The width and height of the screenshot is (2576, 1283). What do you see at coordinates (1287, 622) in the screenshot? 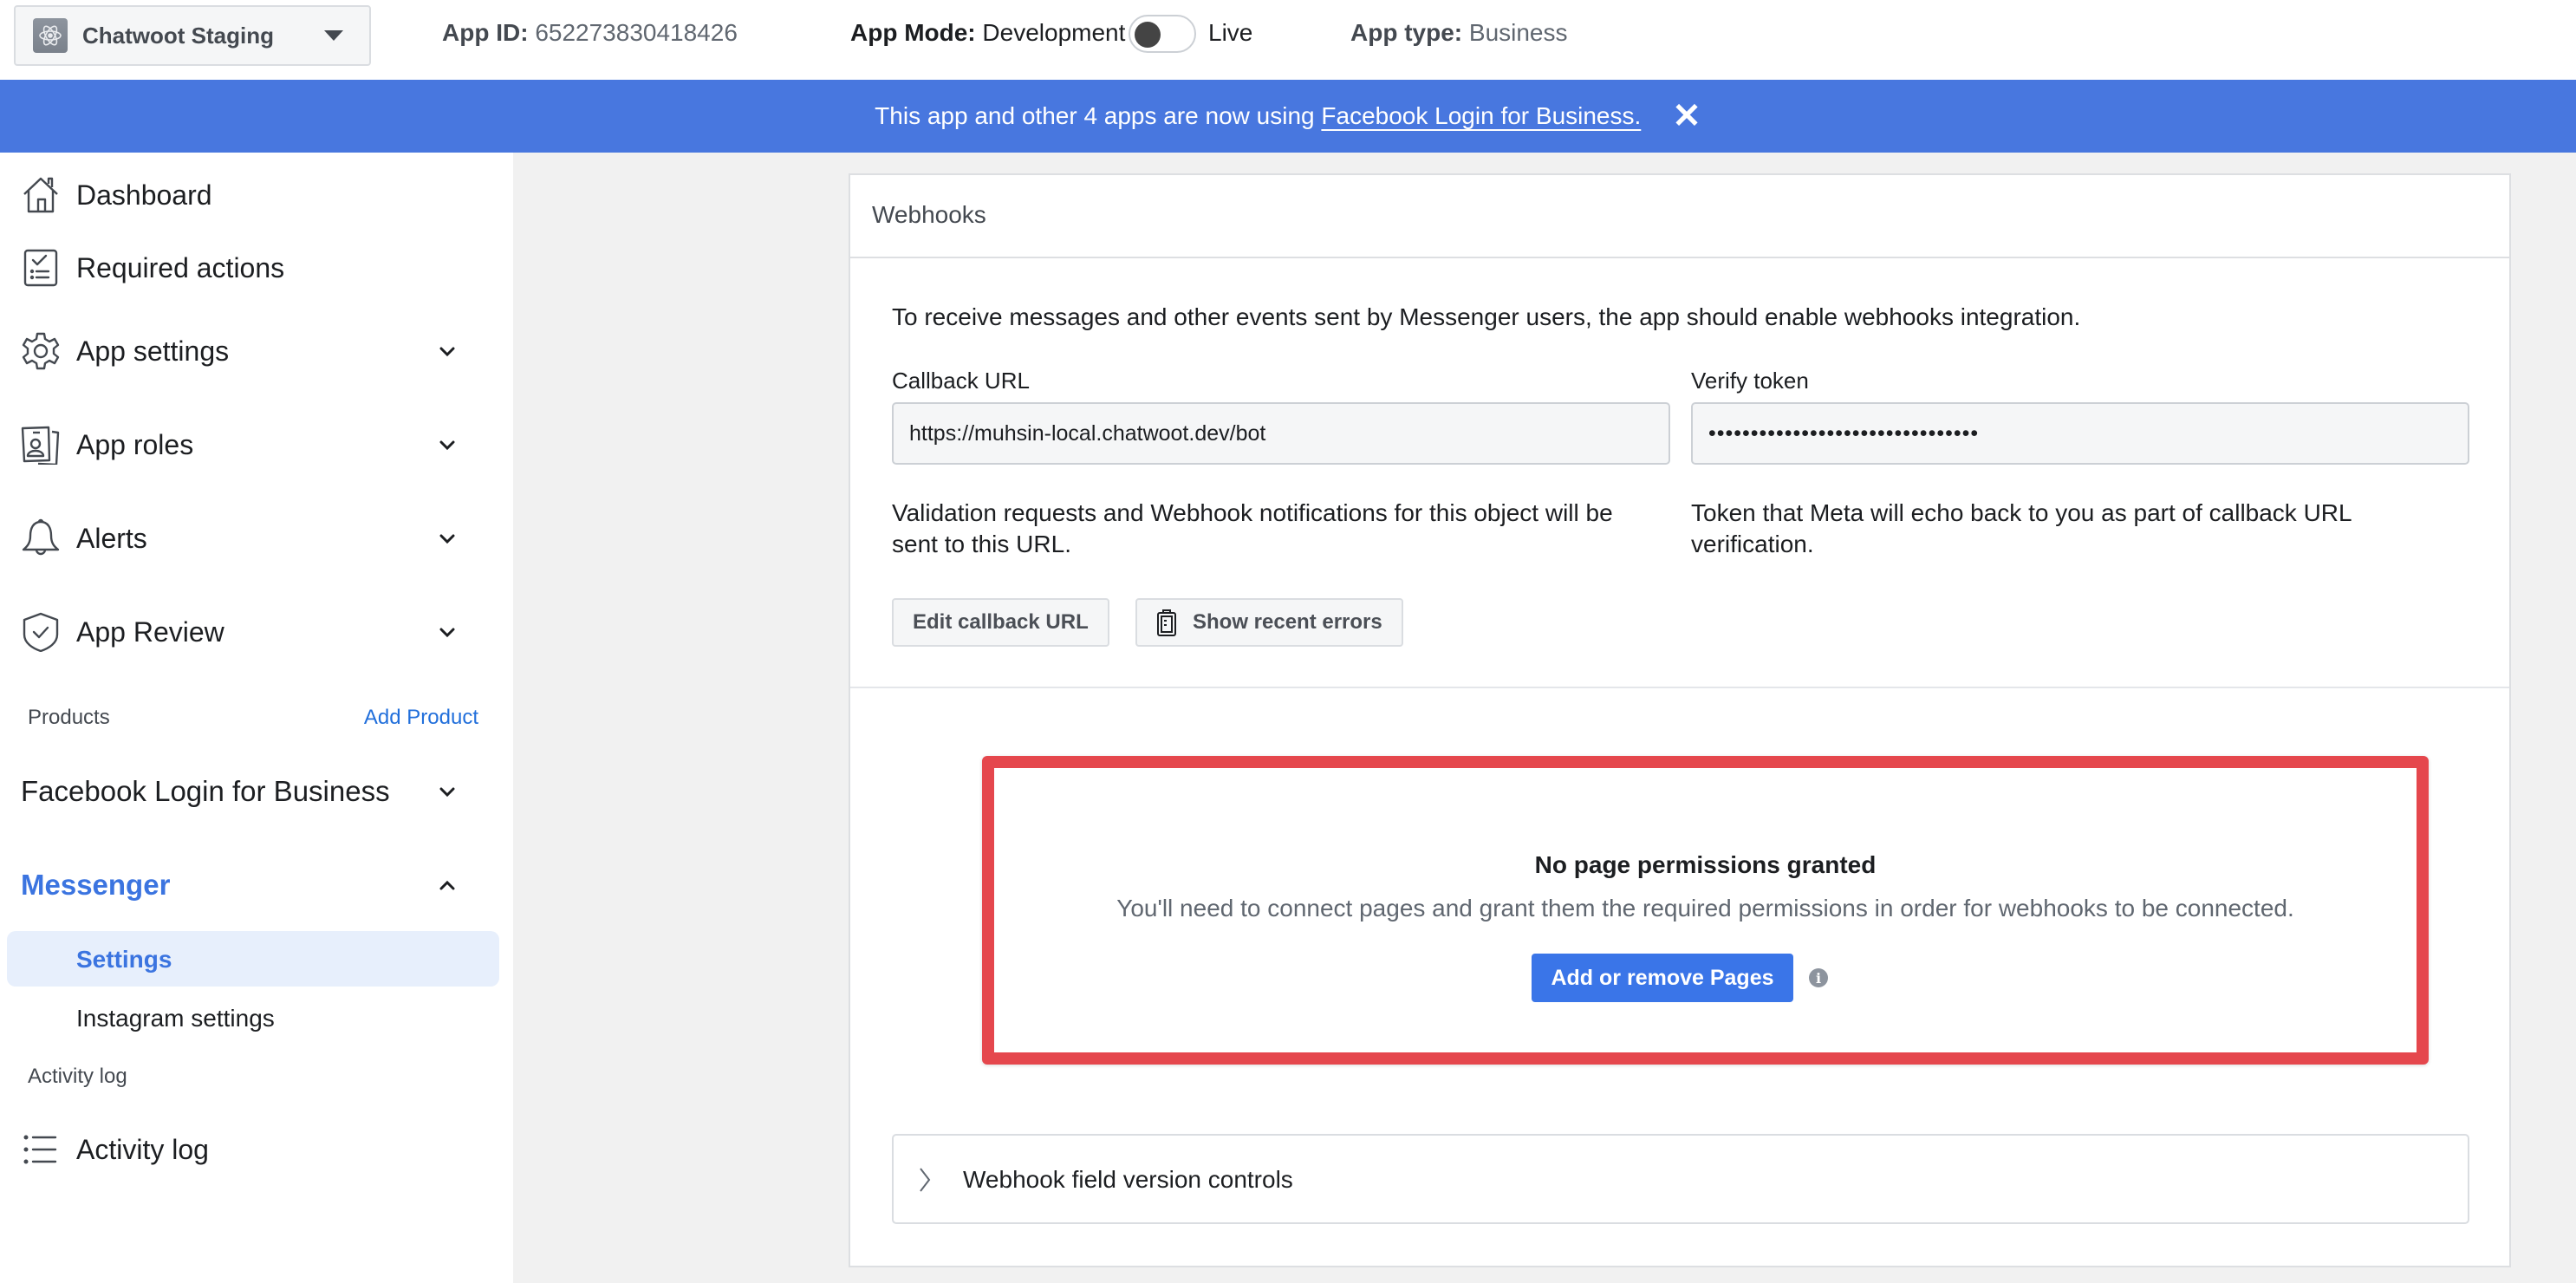
I see `show-recent-errors-label: Show recent errors` at bounding box center [1287, 622].